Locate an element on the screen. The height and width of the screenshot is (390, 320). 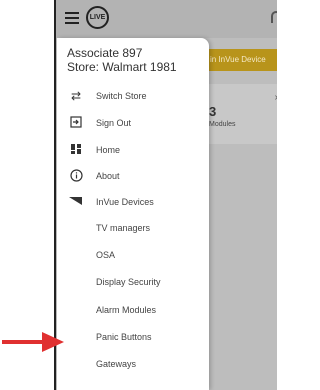
menu-item-invue-devices: InVue Devices is located at coordinates (133, 202).